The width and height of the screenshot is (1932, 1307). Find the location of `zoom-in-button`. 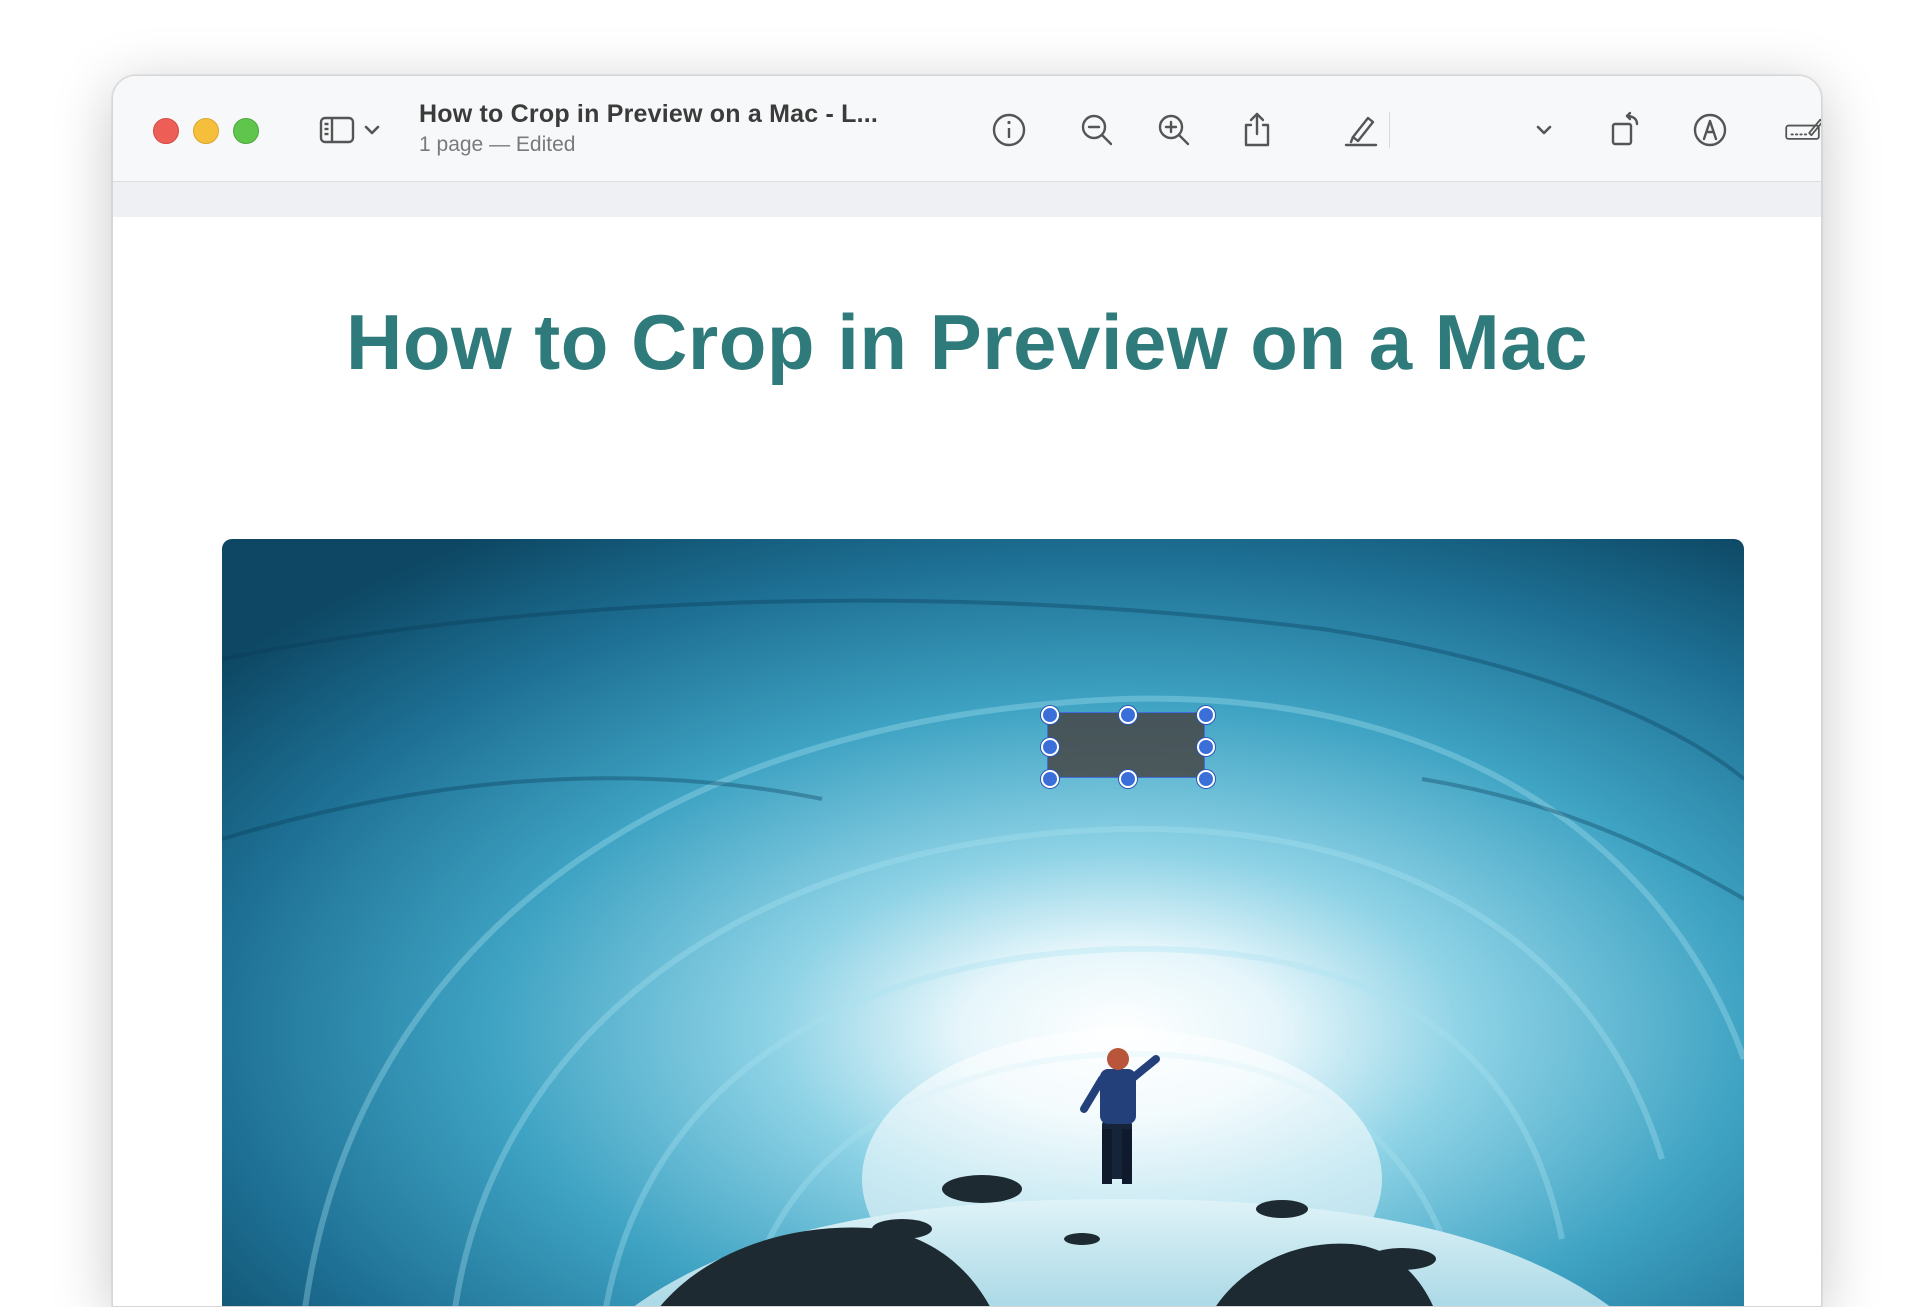

zoom-in-button is located at coordinates (1174, 130).